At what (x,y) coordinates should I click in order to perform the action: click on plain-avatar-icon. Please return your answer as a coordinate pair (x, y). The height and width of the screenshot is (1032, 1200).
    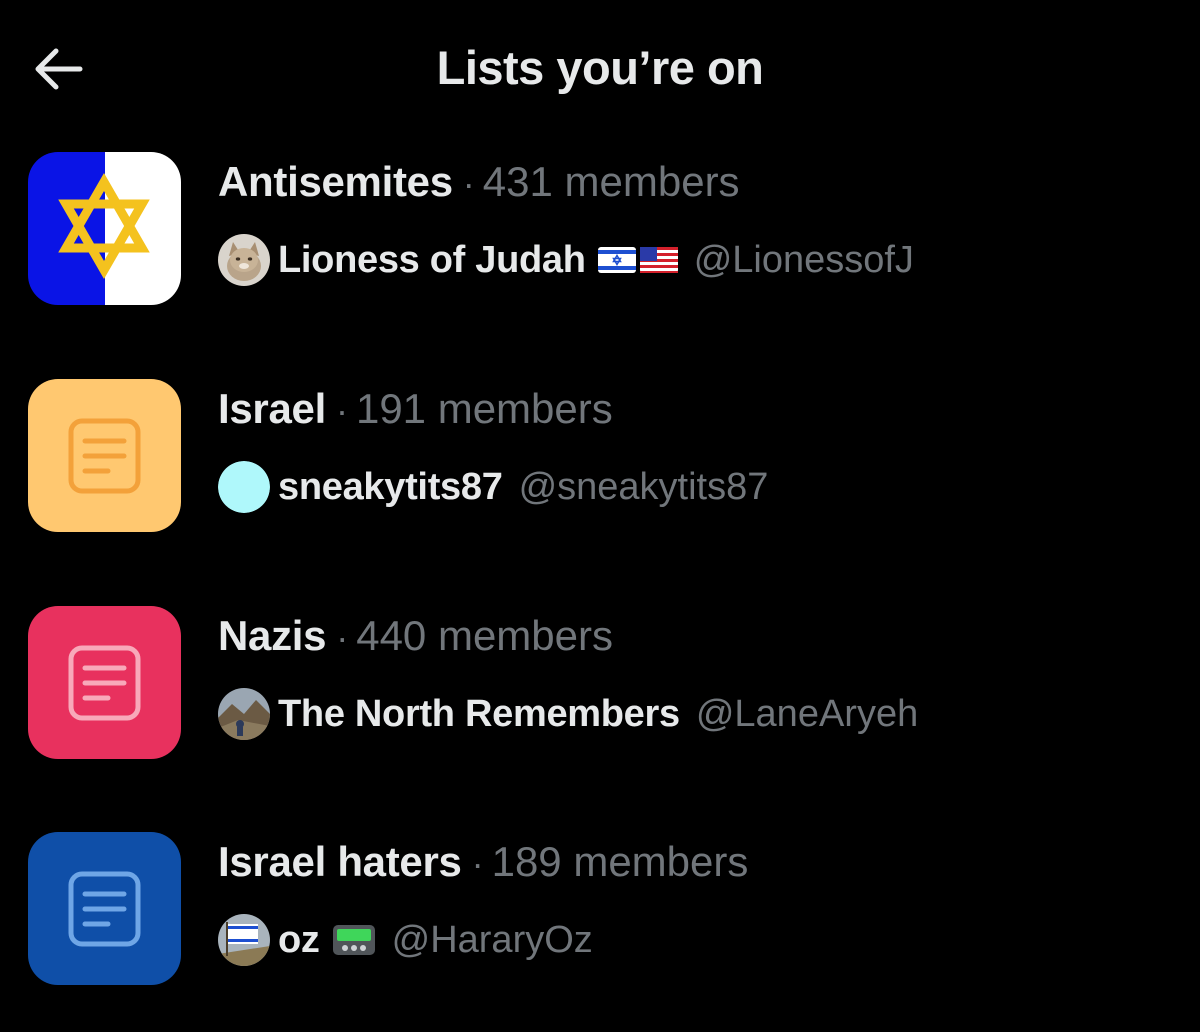
    Looking at the image, I should click on (244, 487).